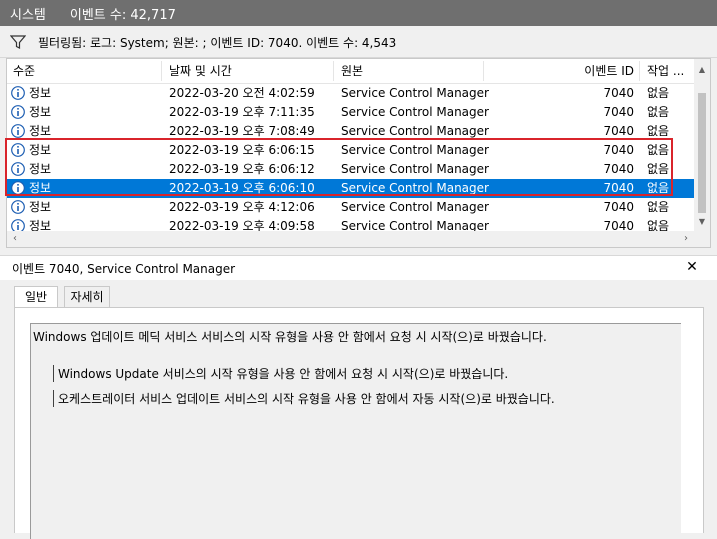 Image resolution: width=717 pixels, height=539 pixels. I want to click on scroll-thumb, so click(702, 153).